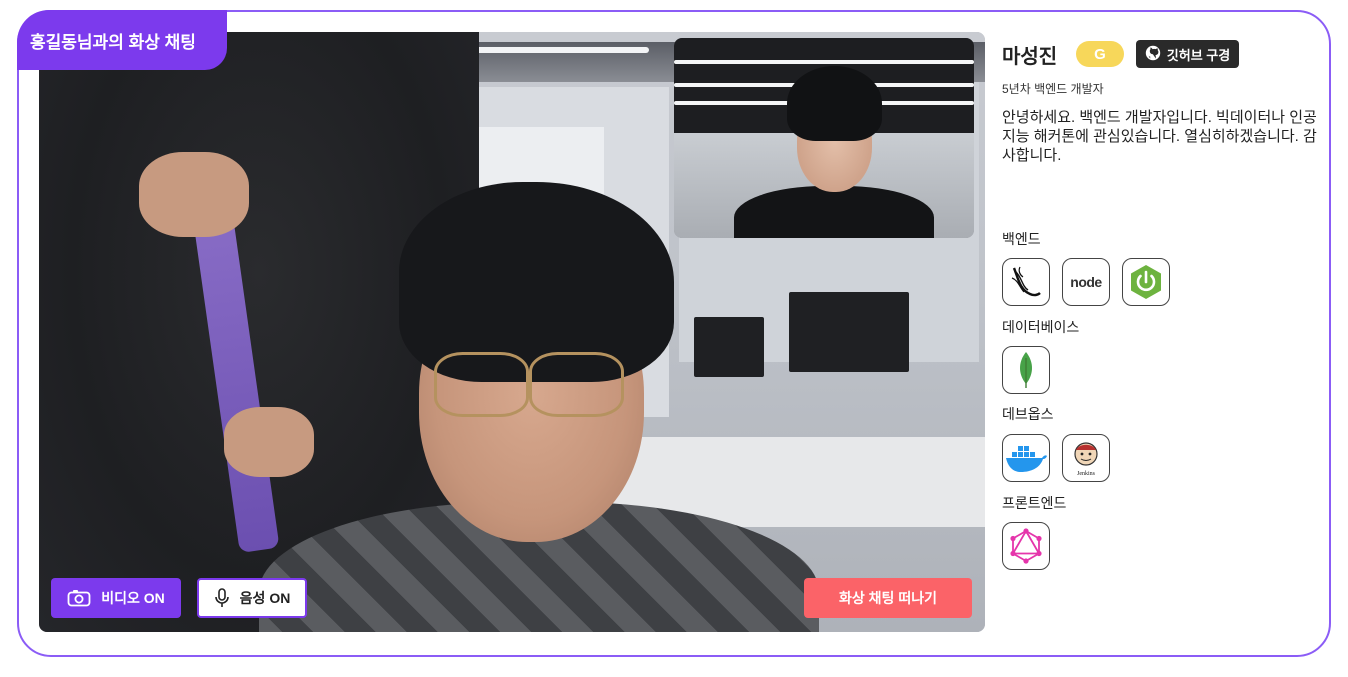 The image size is (1348, 677). What do you see at coordinates (1026, 282) in the screenshot?
I see `flask-icon` at bounding box center [1026, 282].